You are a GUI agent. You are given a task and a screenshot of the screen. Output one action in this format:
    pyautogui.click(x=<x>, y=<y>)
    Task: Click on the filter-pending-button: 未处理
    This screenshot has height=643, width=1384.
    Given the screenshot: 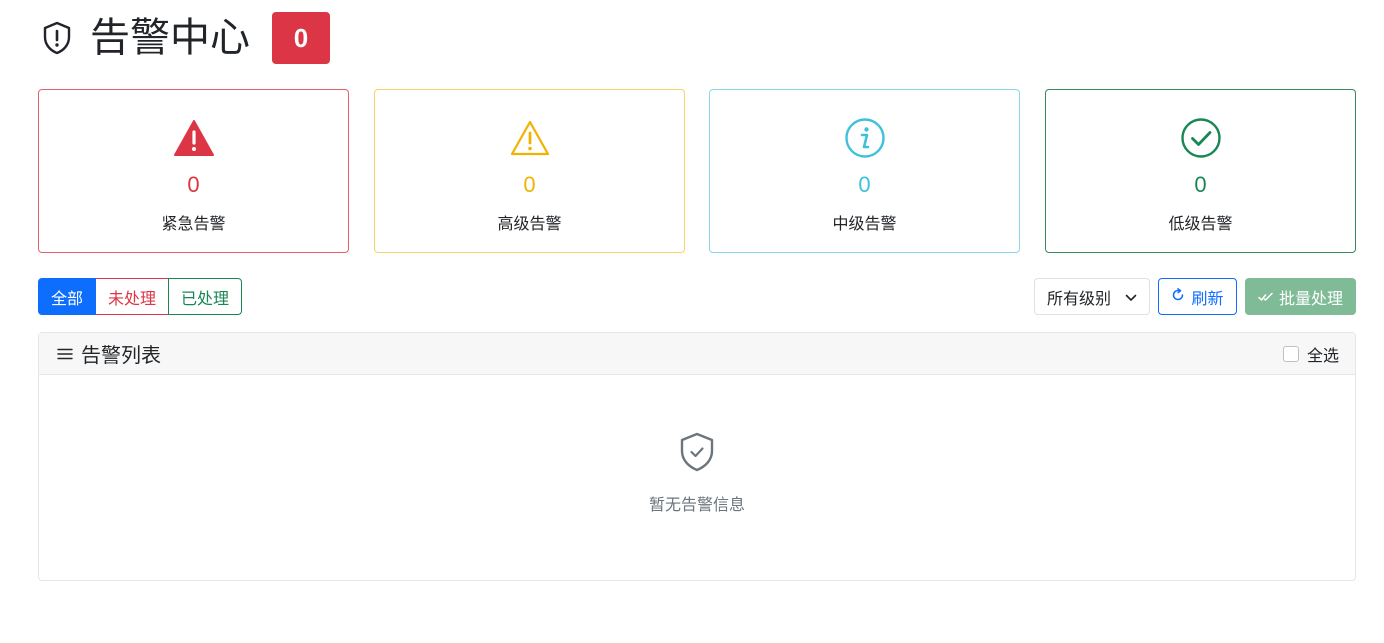 What is the action you would take?
    pyautogui.click(x=132, y=296)
    